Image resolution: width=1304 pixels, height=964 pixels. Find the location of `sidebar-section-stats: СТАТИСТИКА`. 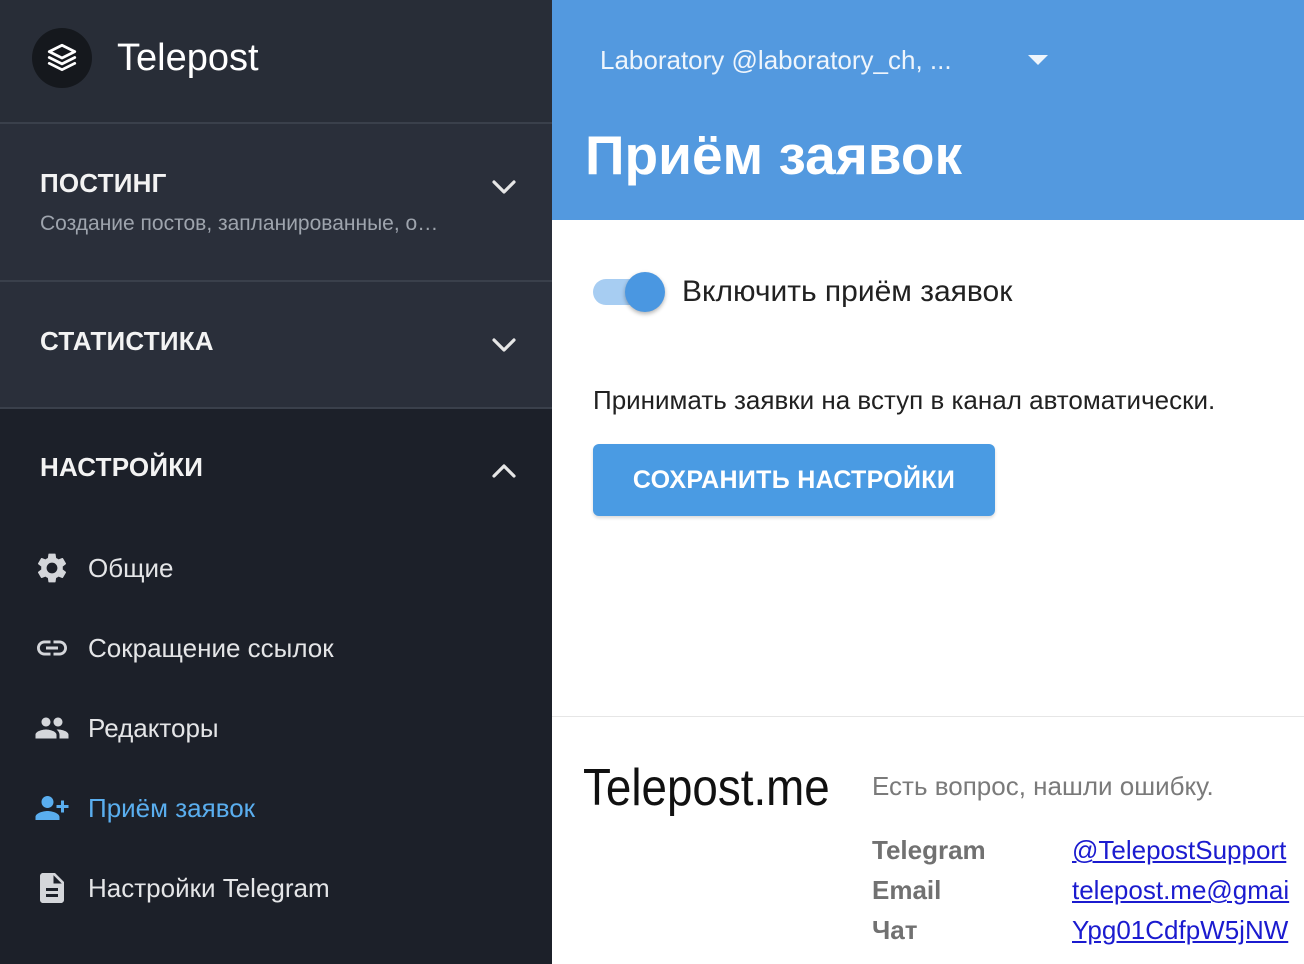

sidebar-section-stats: СТАТИСТИКА is located at coordinates (276, 345).